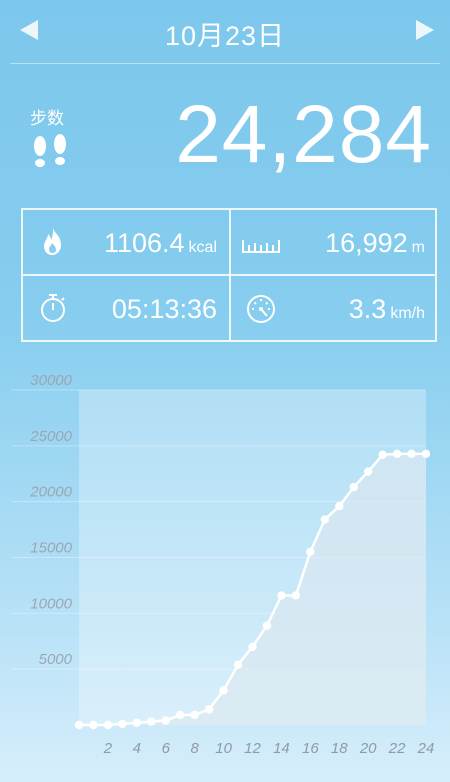  I want to click on x-tick-label: 20, so click(368, 748).